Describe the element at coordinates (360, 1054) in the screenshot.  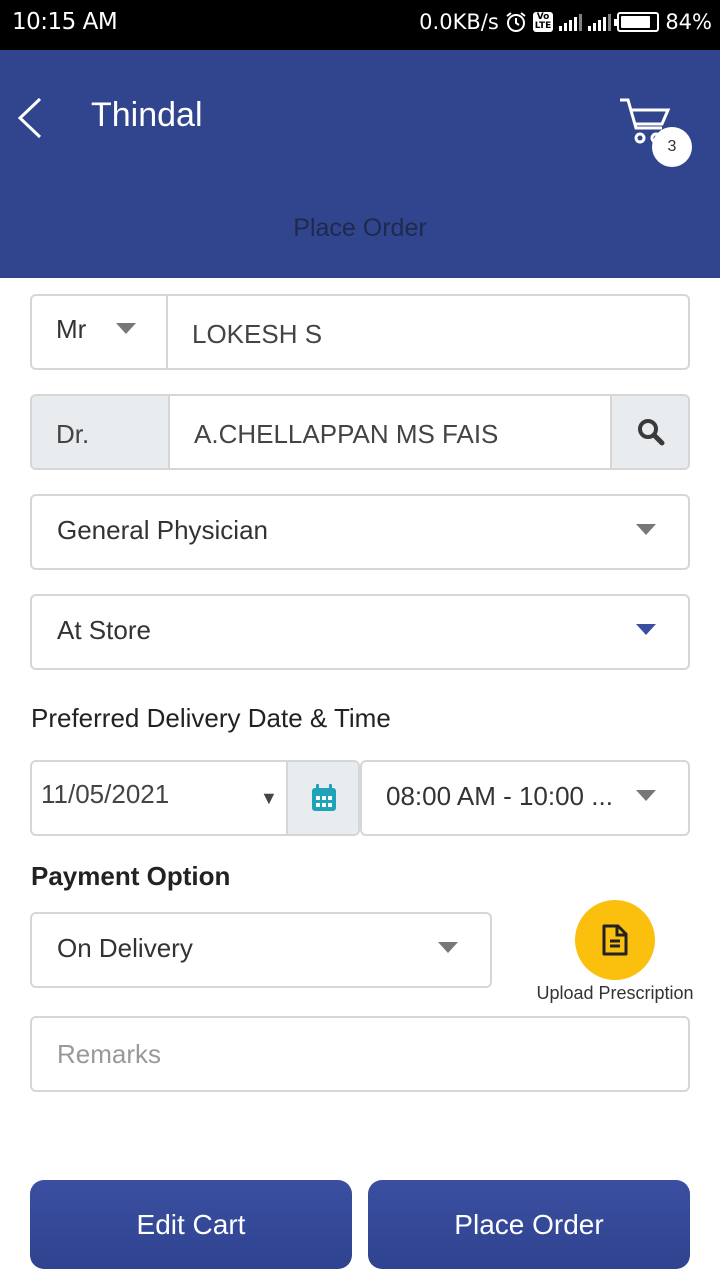
I see `remarks-field: Remarks` at that location.